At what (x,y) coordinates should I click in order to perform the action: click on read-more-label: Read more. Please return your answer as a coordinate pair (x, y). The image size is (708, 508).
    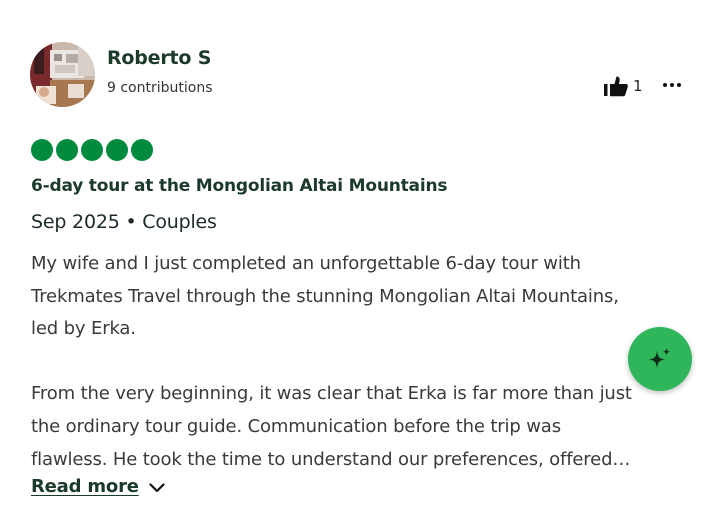
    Looking at the image, I should click on (85, 486).